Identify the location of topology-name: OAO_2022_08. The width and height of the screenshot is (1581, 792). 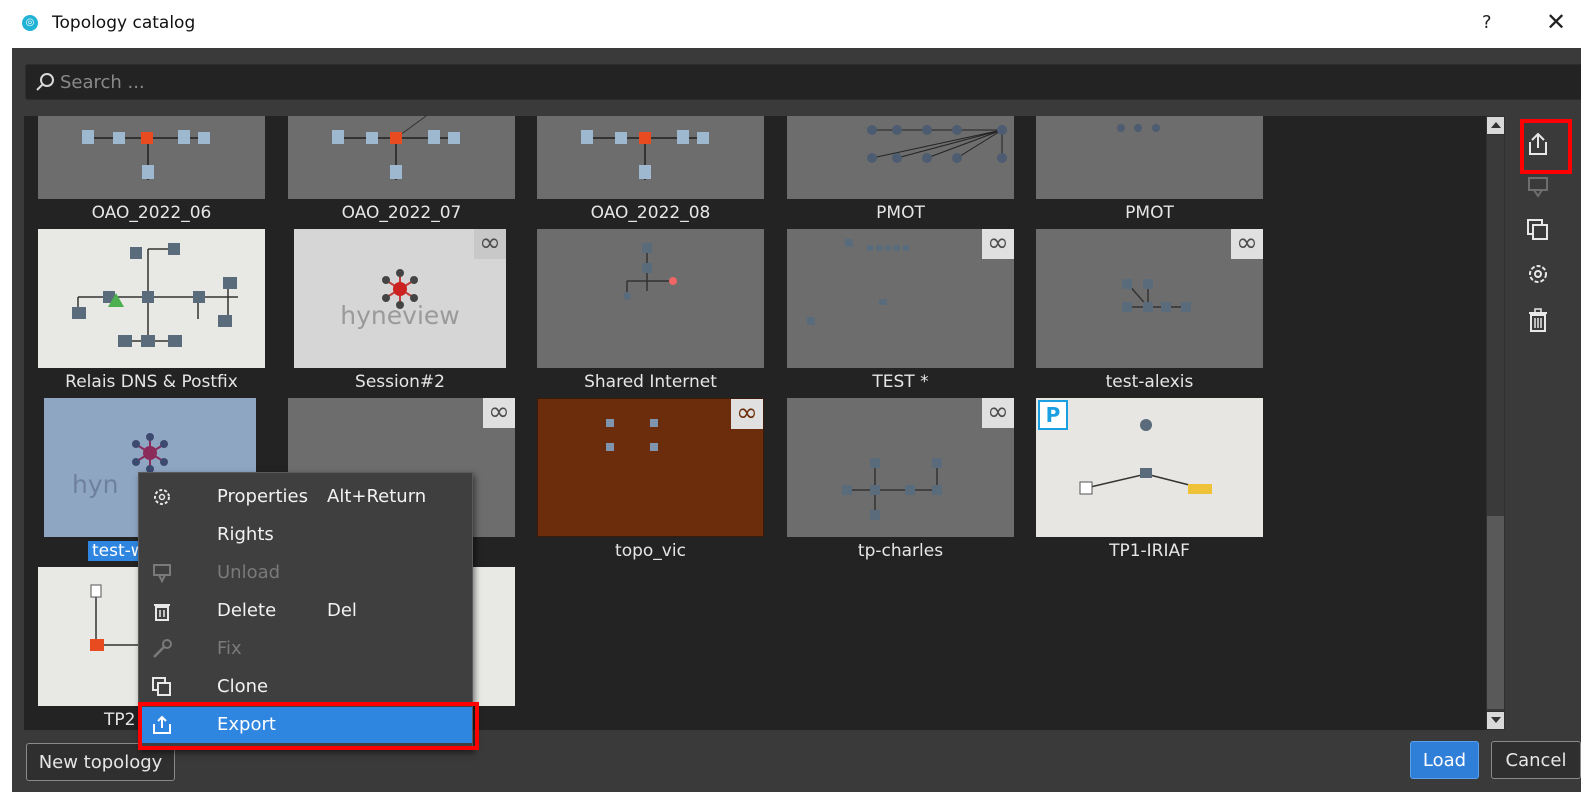
(650, 213).